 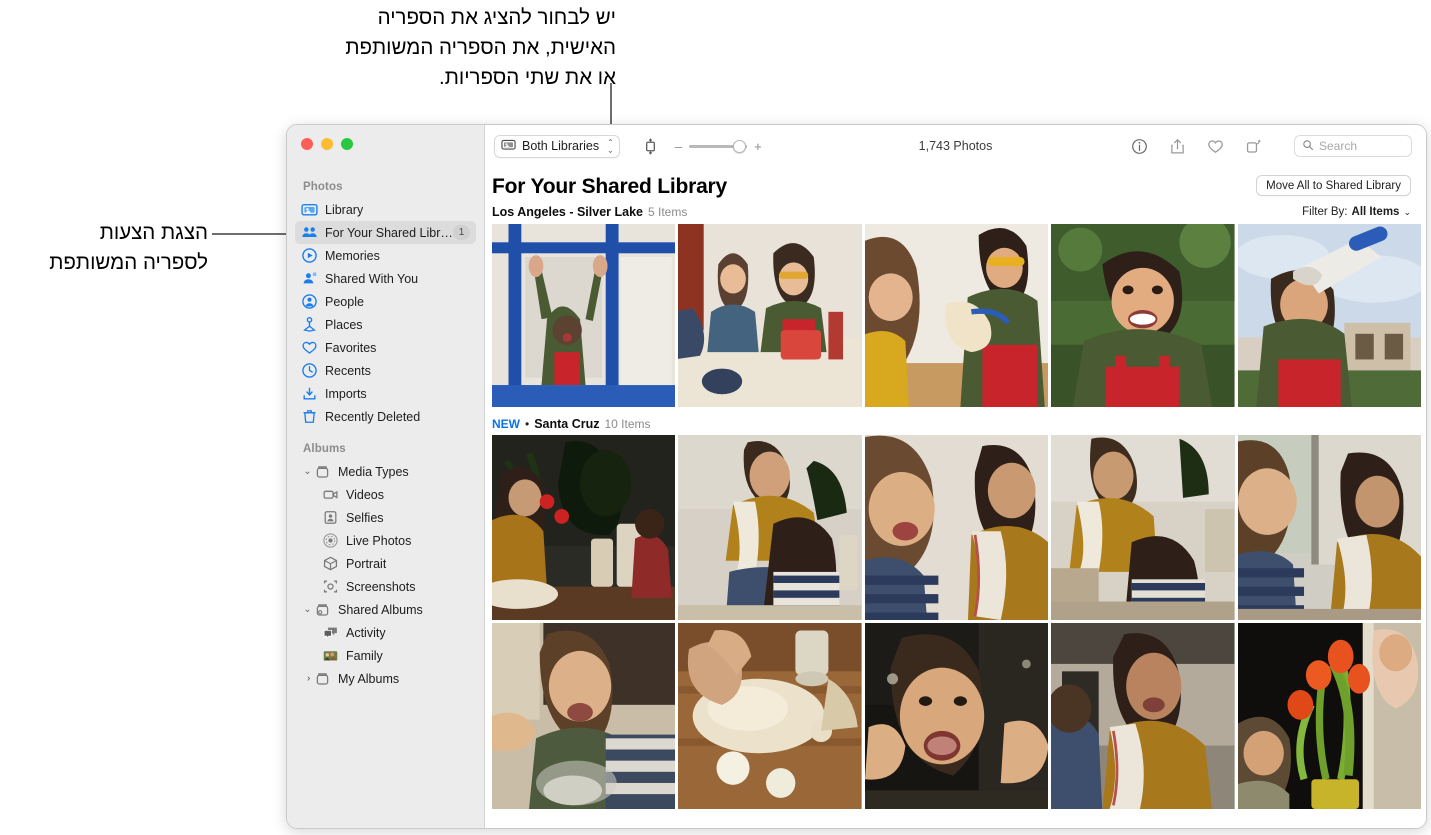 I want to click on selfie-icon, so click(x=330, y=517).